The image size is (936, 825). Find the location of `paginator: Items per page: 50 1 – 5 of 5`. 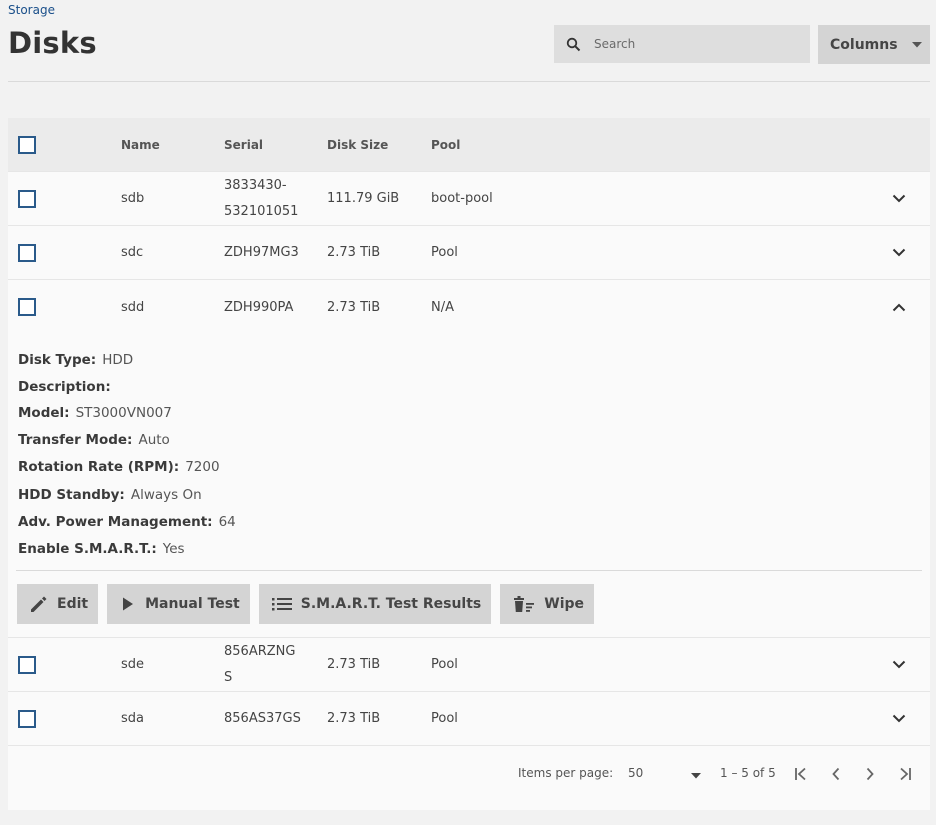

paginator: Items per page: 50 1 – 5 of 5 is located at coordinates (469, 778).